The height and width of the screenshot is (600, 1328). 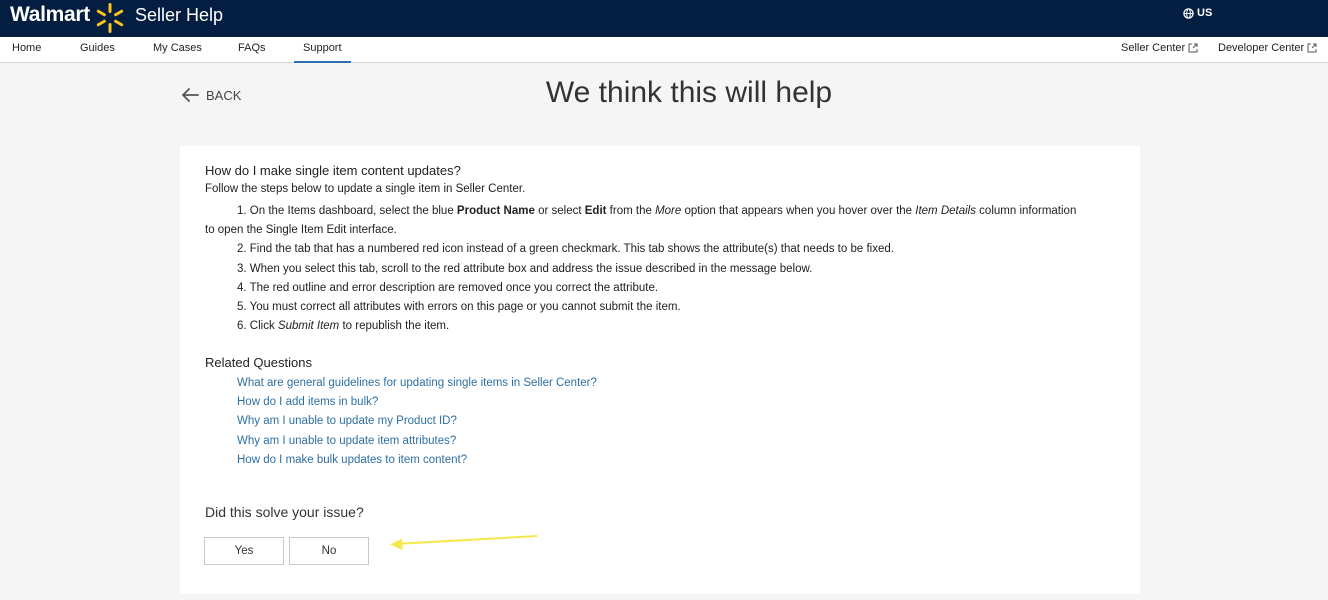 What do you see at coordinates (417, 402) in the screenshot?
I see `related-link: How do I add items in bulk?` at bounding box center [417, 402].